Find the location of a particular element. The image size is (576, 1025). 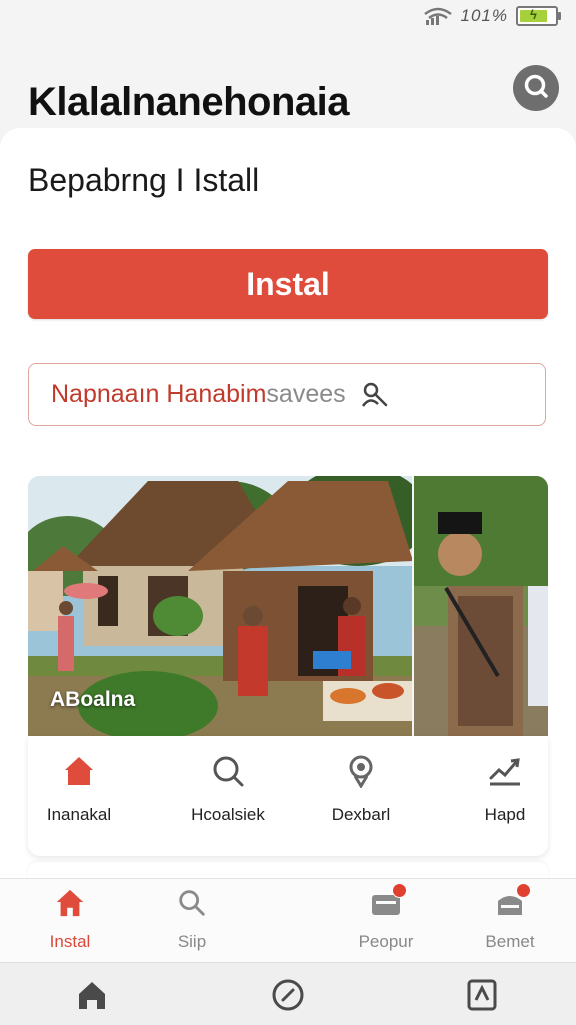

category-card: Inanakal Hcoalsiek Dexbarl Hapd is located at coordinates (288, 796).